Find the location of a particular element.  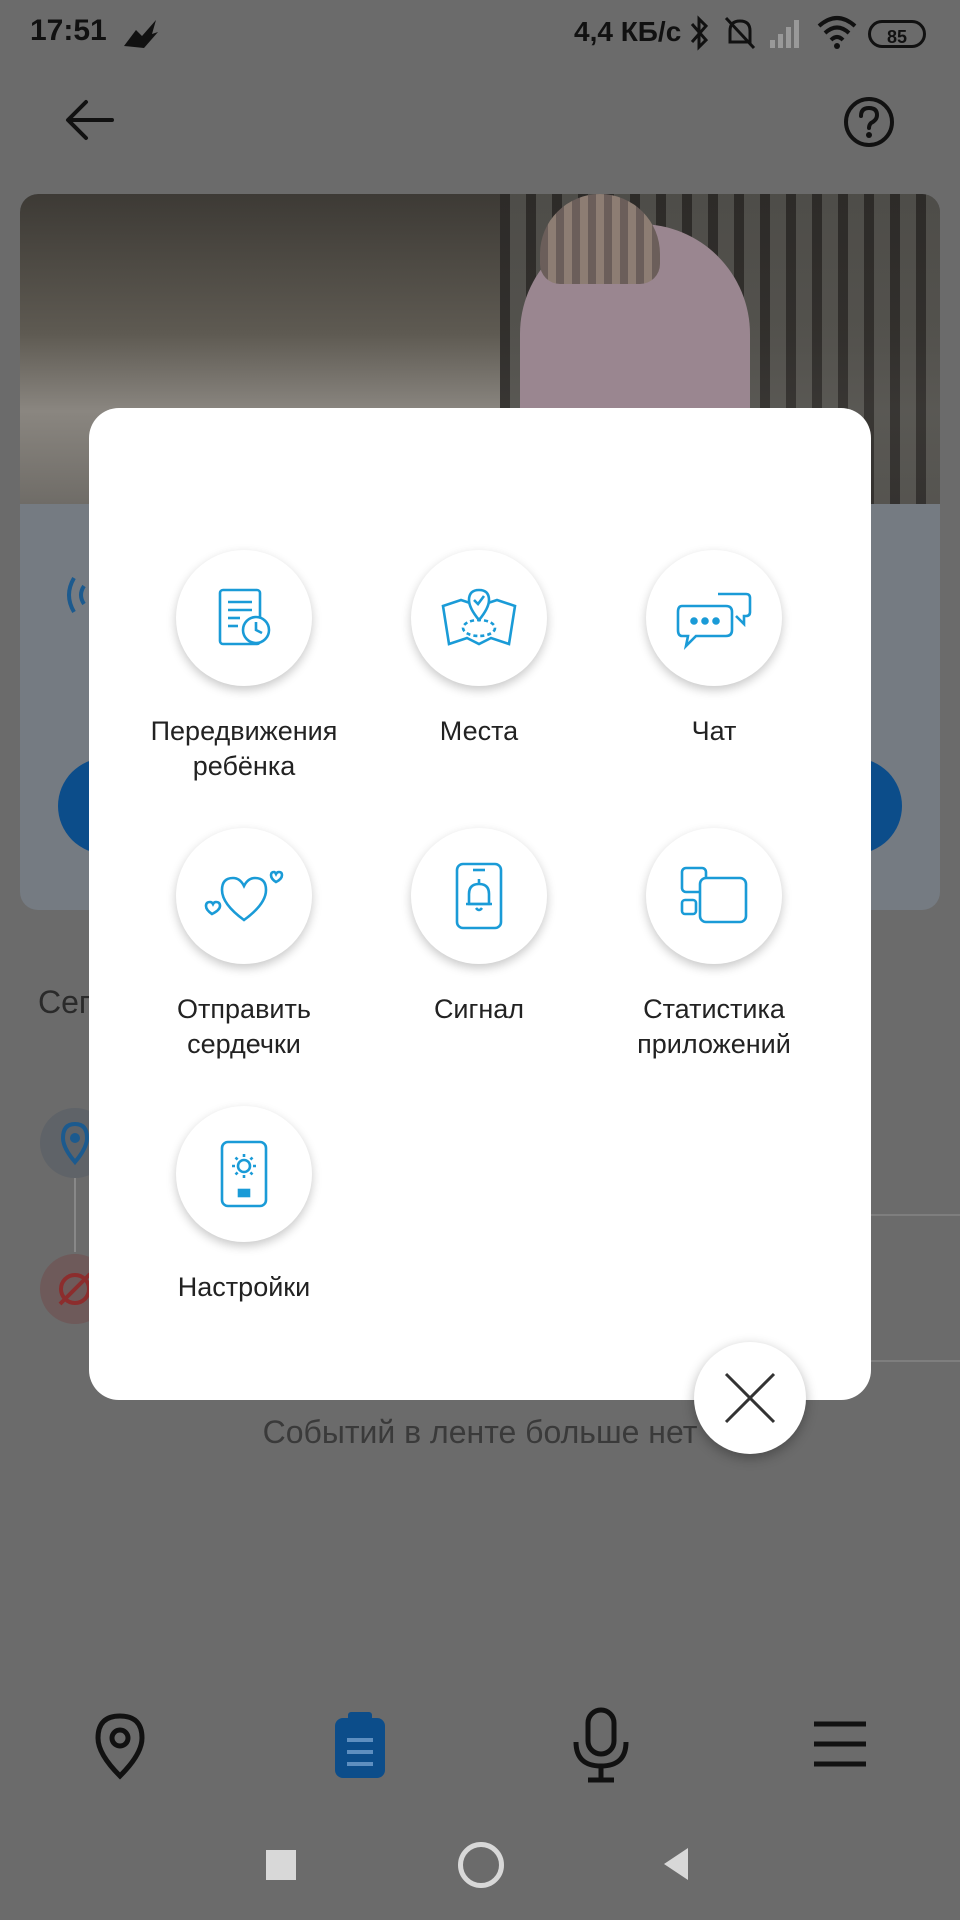

menu-nav-icon is located at coordinates (840, 1744).